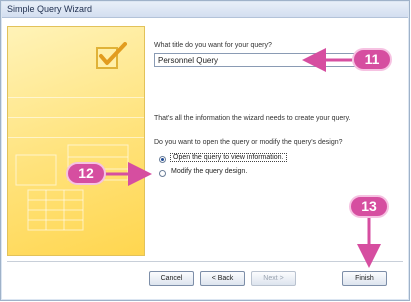 This screenshot has height=302, width=411. Describe the element at coordinates (86, 173) in the screenshot. I see `callout-12: 12` at that location.